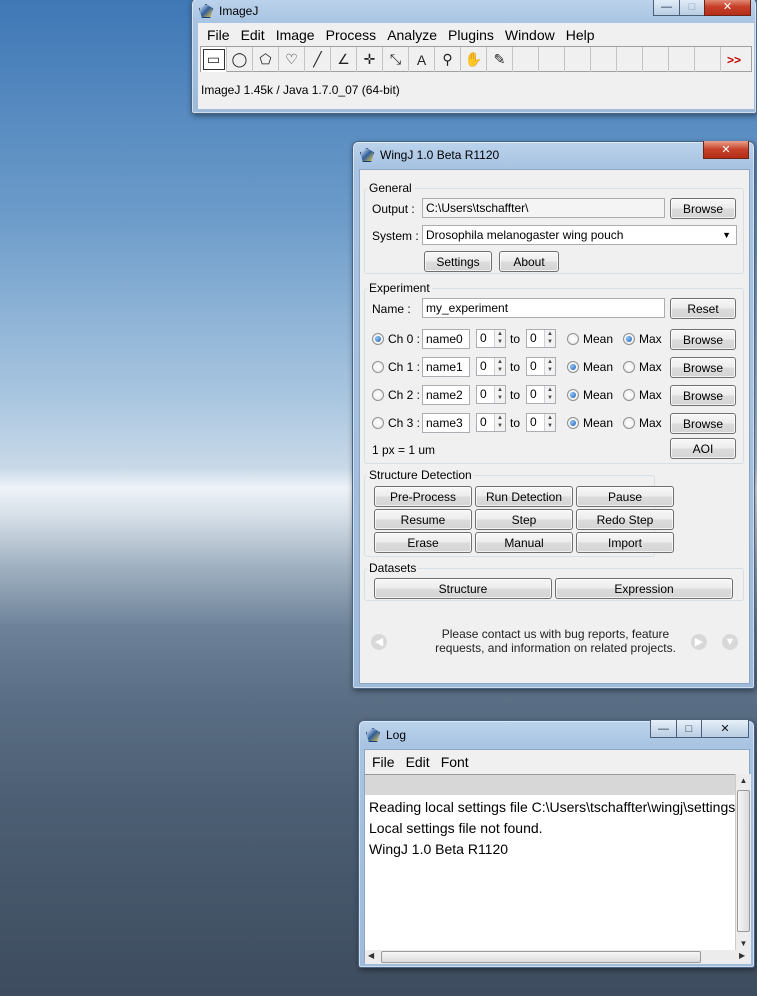 The image size is (757, 996). I want to click on log-menu-edit: Edit, so click(418, 762).